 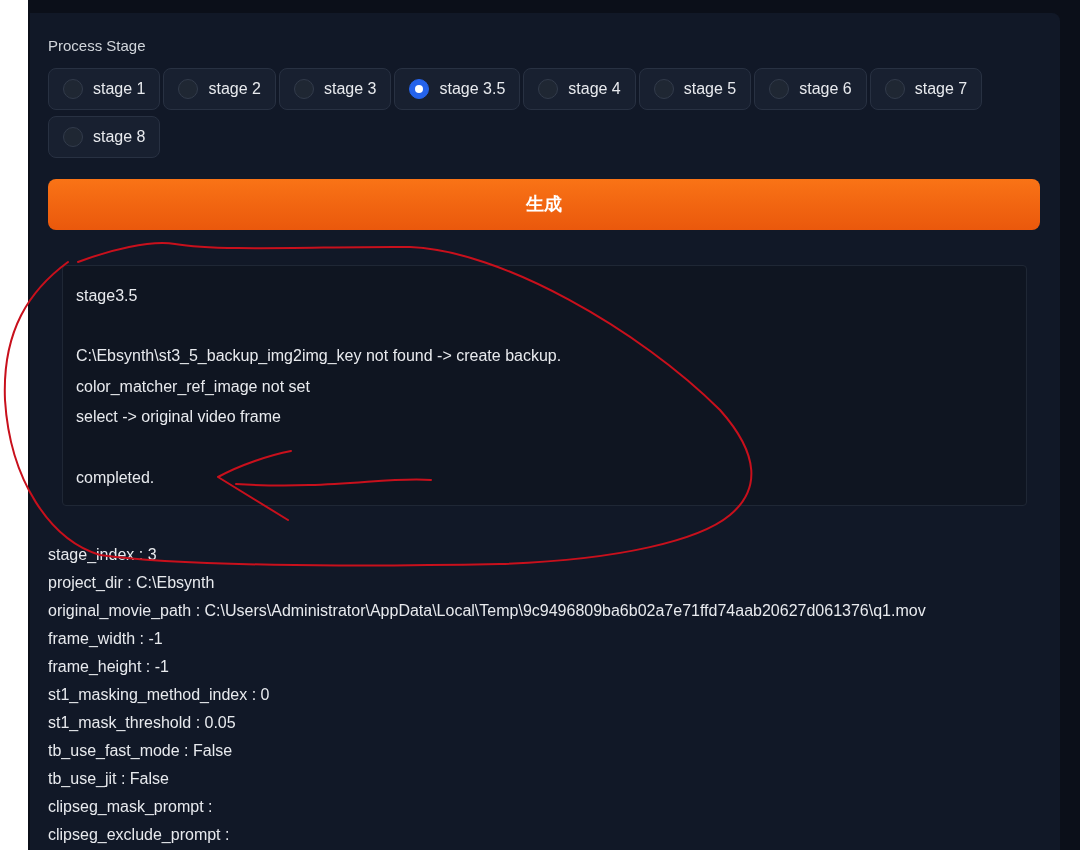 What do you see at coordinates (810, 89) in the screenshot?
I see `stage-radio-option: stage 6` at bounding box center [810, 89].